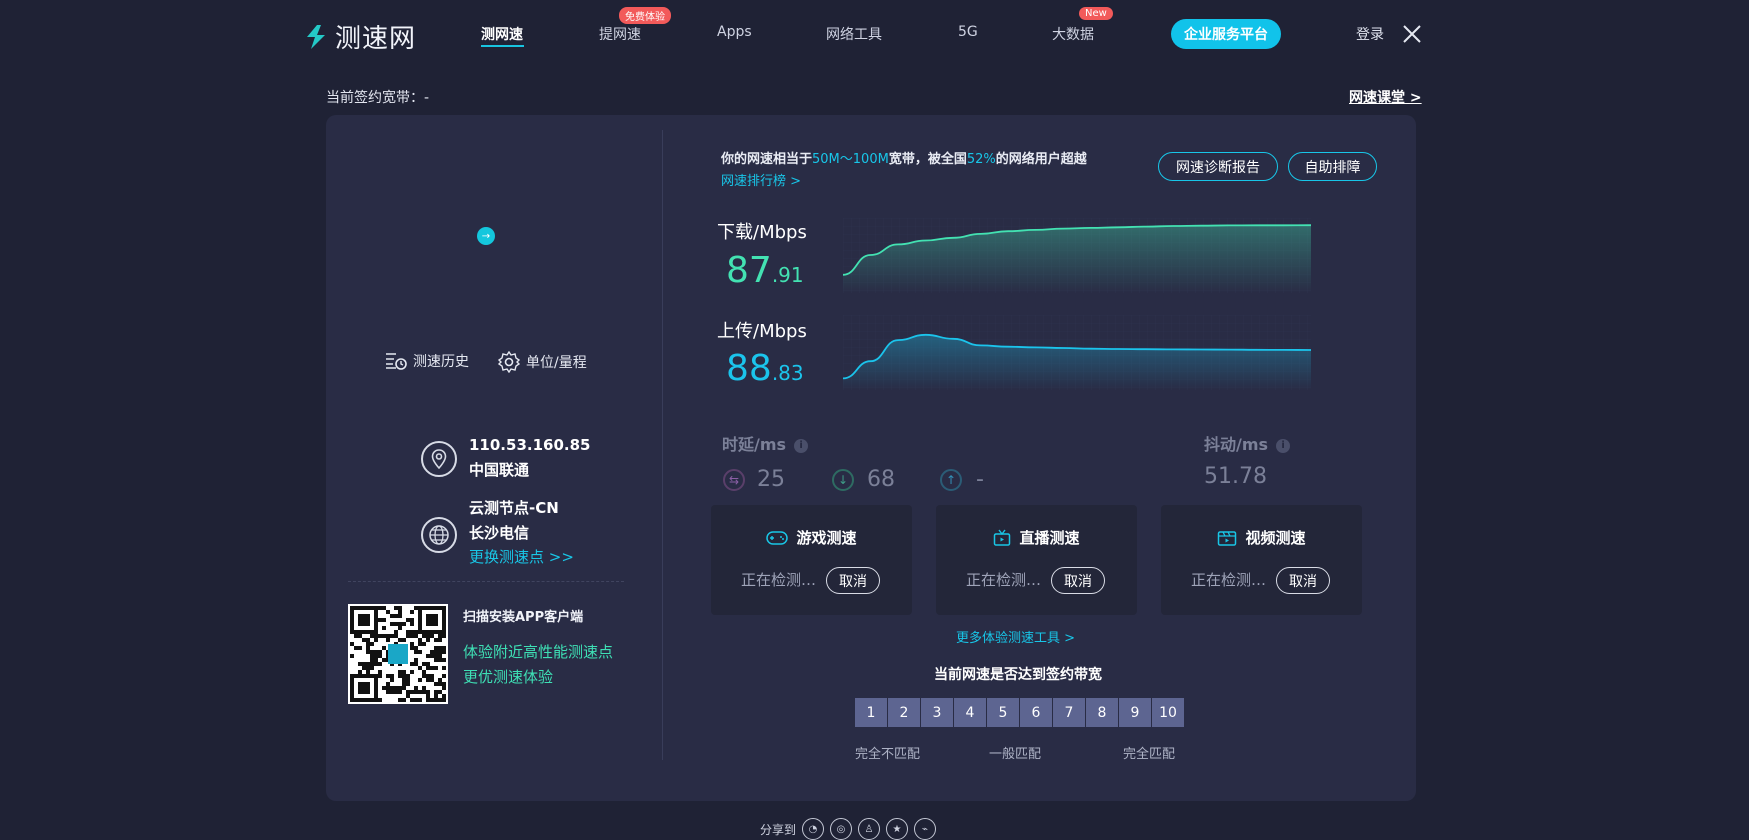 This screenshot has width=1749, height=840. What do you see at coordinates (897, 829) in the screenshot?
I see `qzone-icon: ★` at bounding box center [897, 829].